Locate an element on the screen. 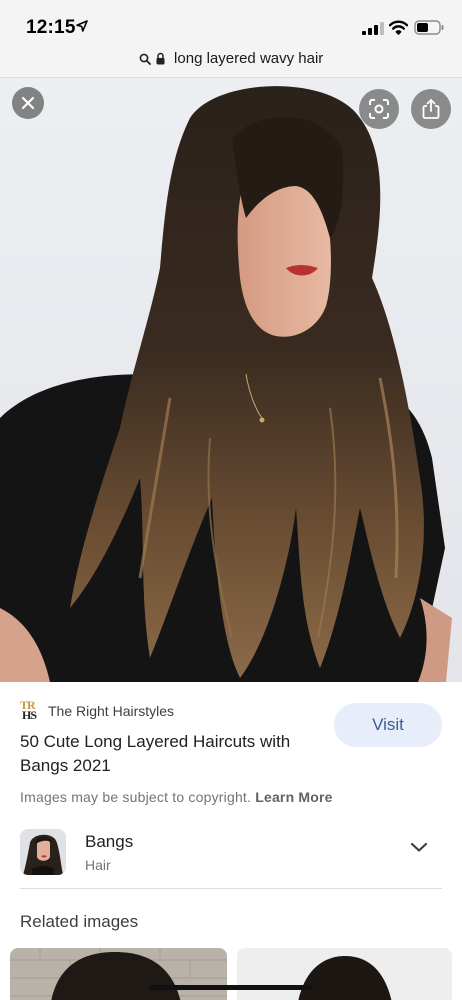 This screenshot has height=1000, width=462. source-row: TR HS The Right Hairstyles is located at coordinates (97, 711).